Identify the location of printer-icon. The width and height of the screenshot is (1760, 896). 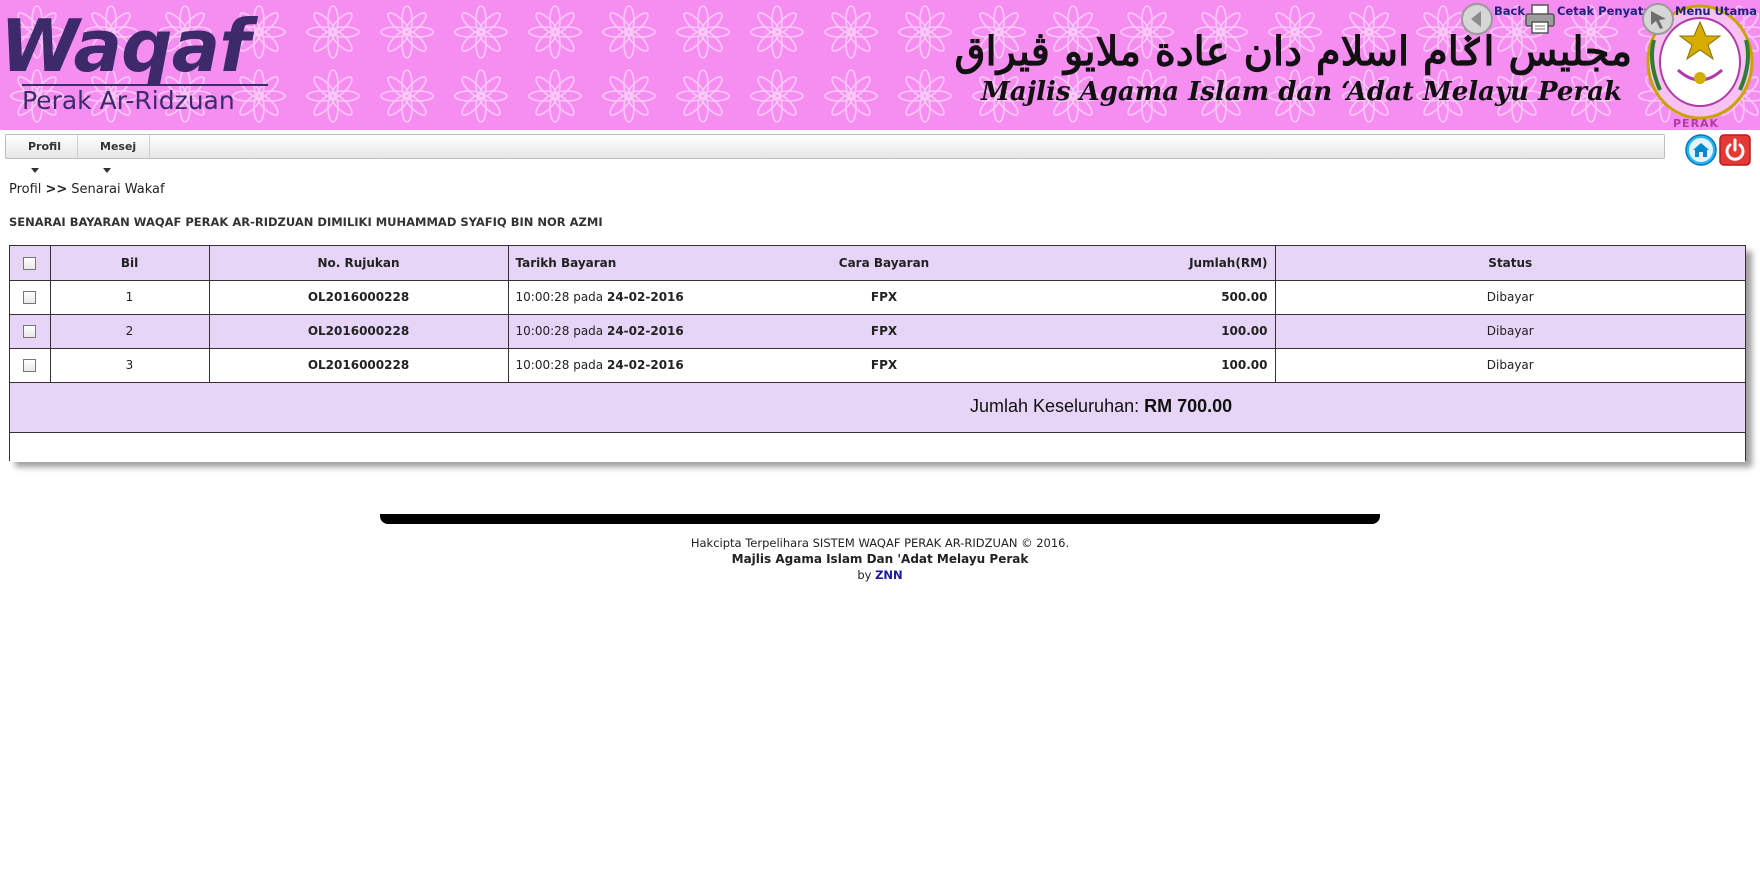
(1540, 19).